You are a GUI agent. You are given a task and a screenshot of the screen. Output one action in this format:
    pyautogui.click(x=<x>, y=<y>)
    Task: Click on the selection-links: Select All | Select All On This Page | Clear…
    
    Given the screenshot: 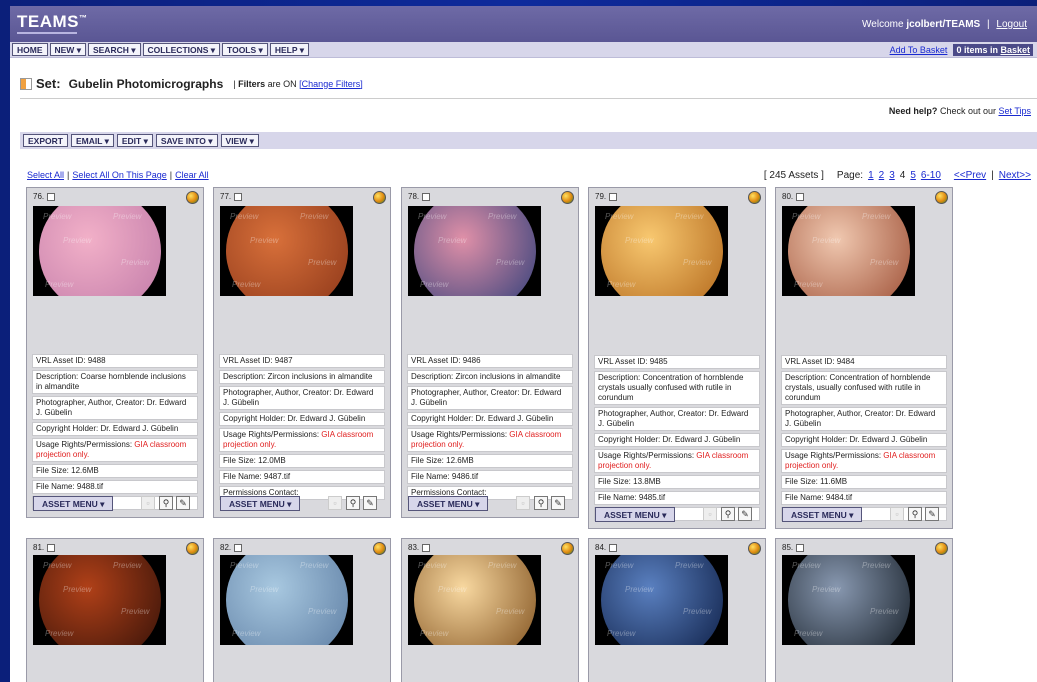 What is the action you would take?
    pyautogui.click(x=118, y=175)
    